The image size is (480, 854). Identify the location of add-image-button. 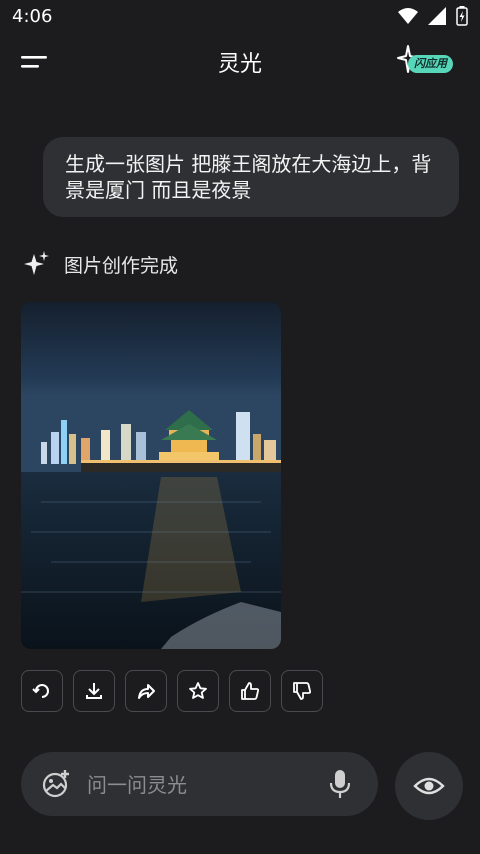
(57, 784).